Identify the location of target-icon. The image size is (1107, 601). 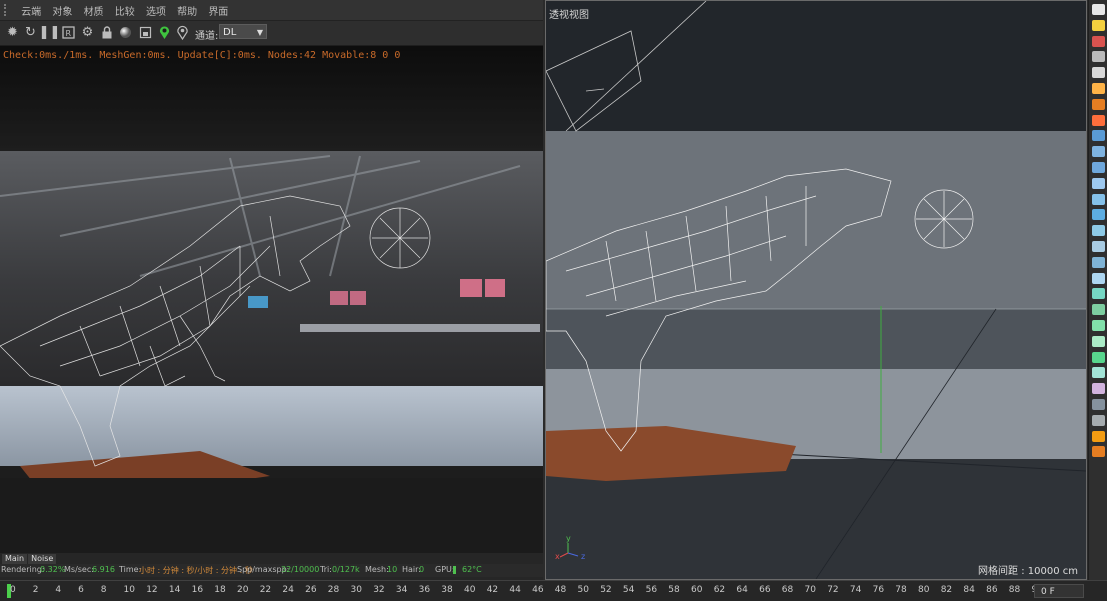
(1098, 73).